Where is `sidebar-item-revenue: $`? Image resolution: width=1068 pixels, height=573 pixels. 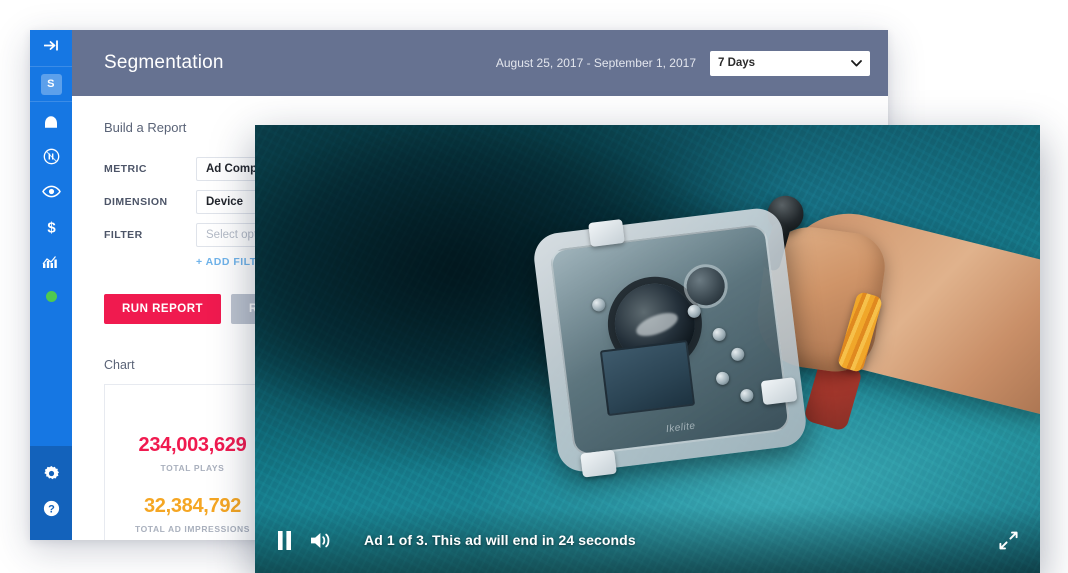
sidebar-item-revenue: $ is located at coordinates (51, 226).